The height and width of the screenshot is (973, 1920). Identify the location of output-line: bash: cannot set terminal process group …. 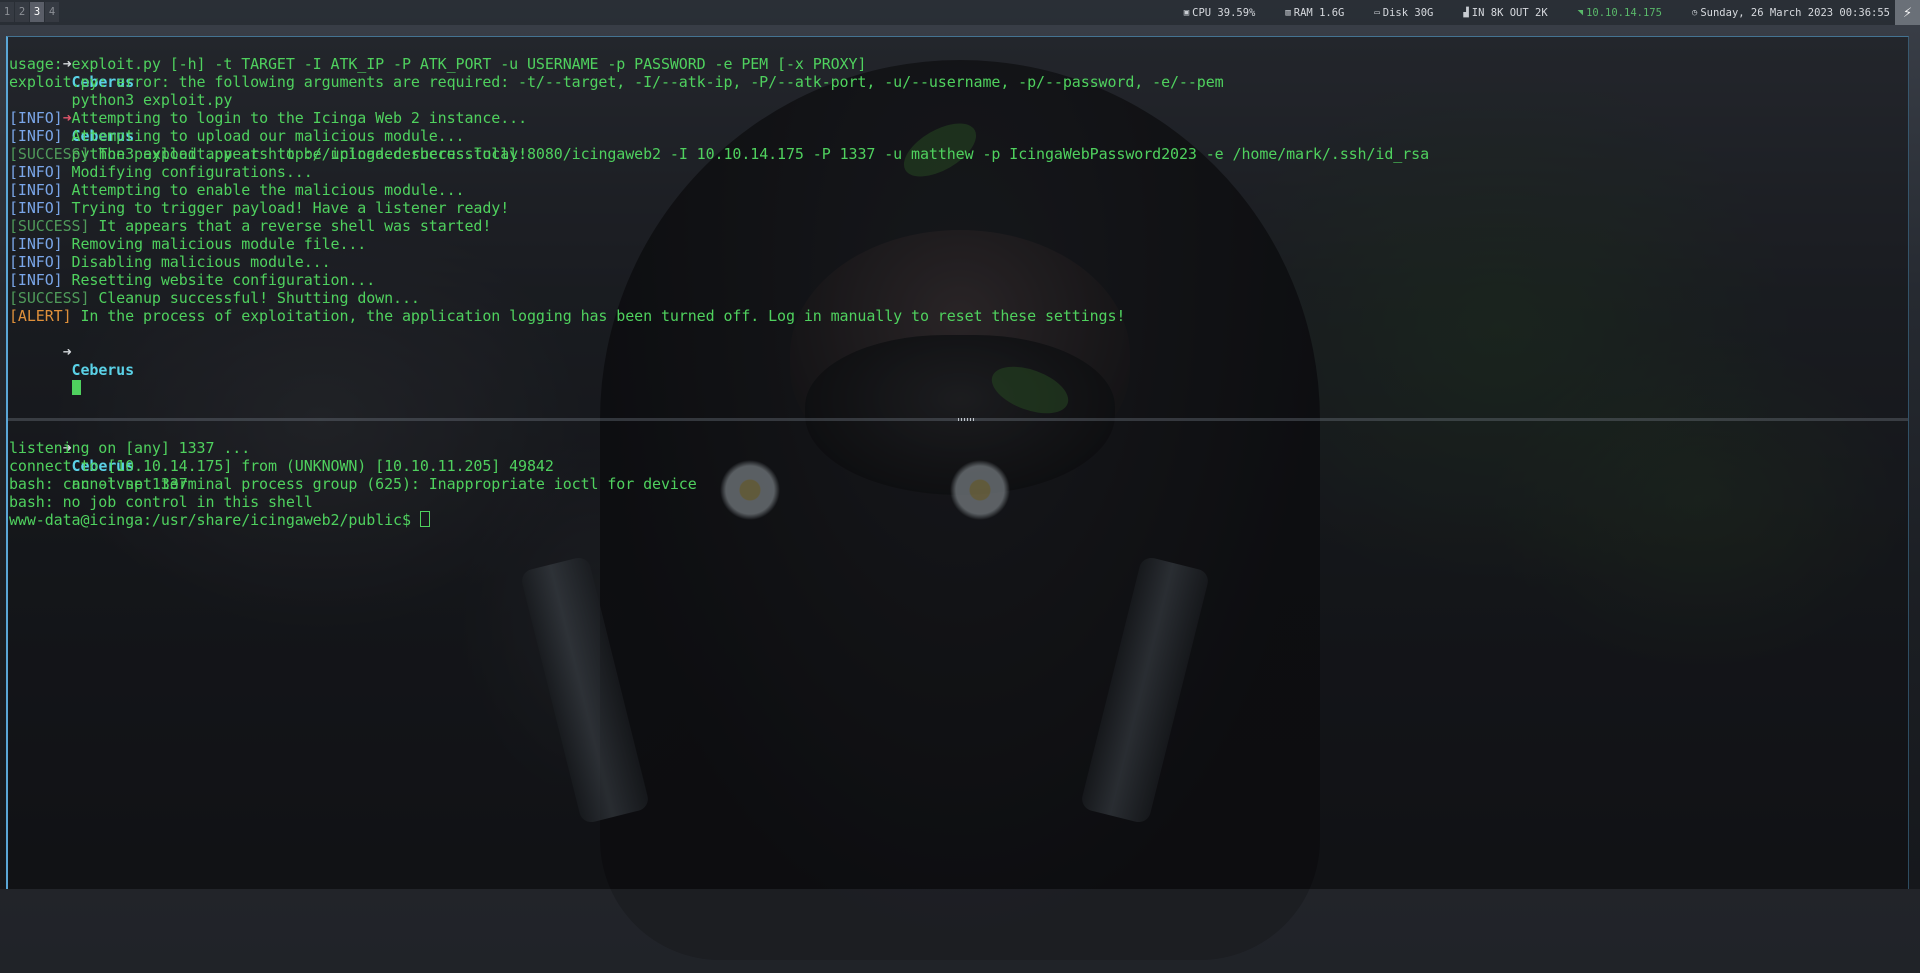
(353, 484).